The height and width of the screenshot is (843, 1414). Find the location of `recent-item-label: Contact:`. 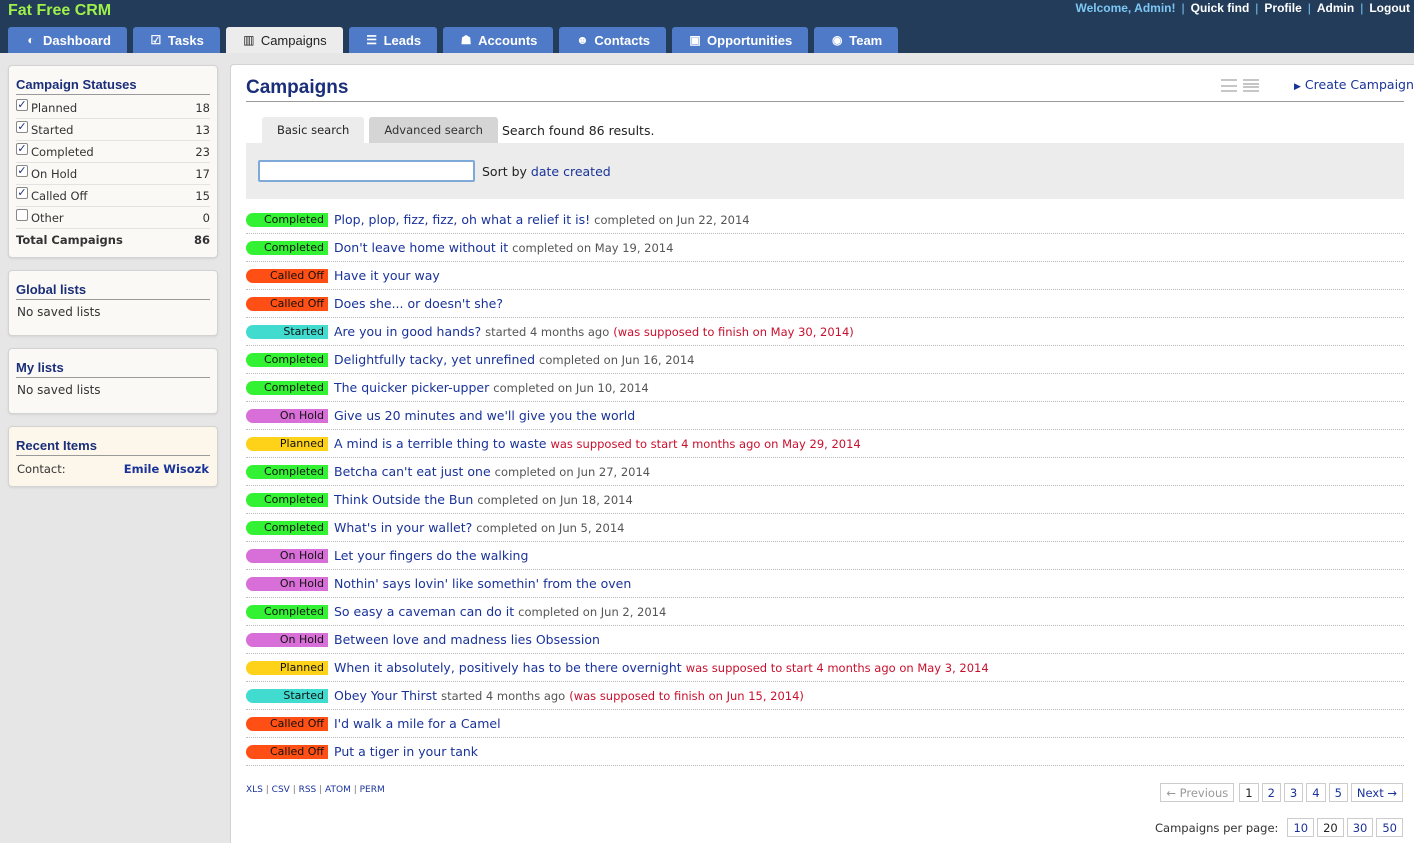

recent-item-label: Contact: is located at coordinates (41, 469).